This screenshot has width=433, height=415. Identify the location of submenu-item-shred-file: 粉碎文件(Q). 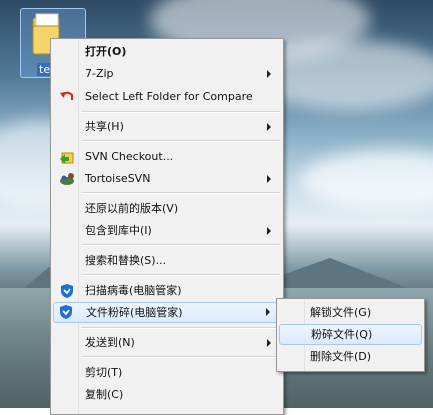
(350, 334).